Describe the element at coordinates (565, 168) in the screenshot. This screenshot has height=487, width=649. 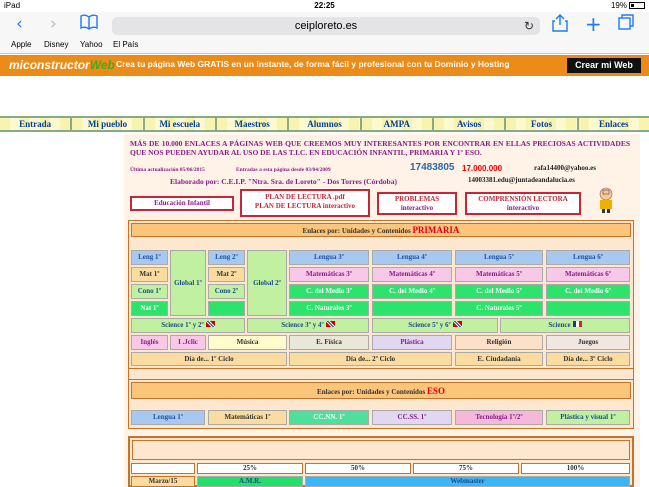
I see `email-yahoo: rafa14400@yahoo.es` at that location.